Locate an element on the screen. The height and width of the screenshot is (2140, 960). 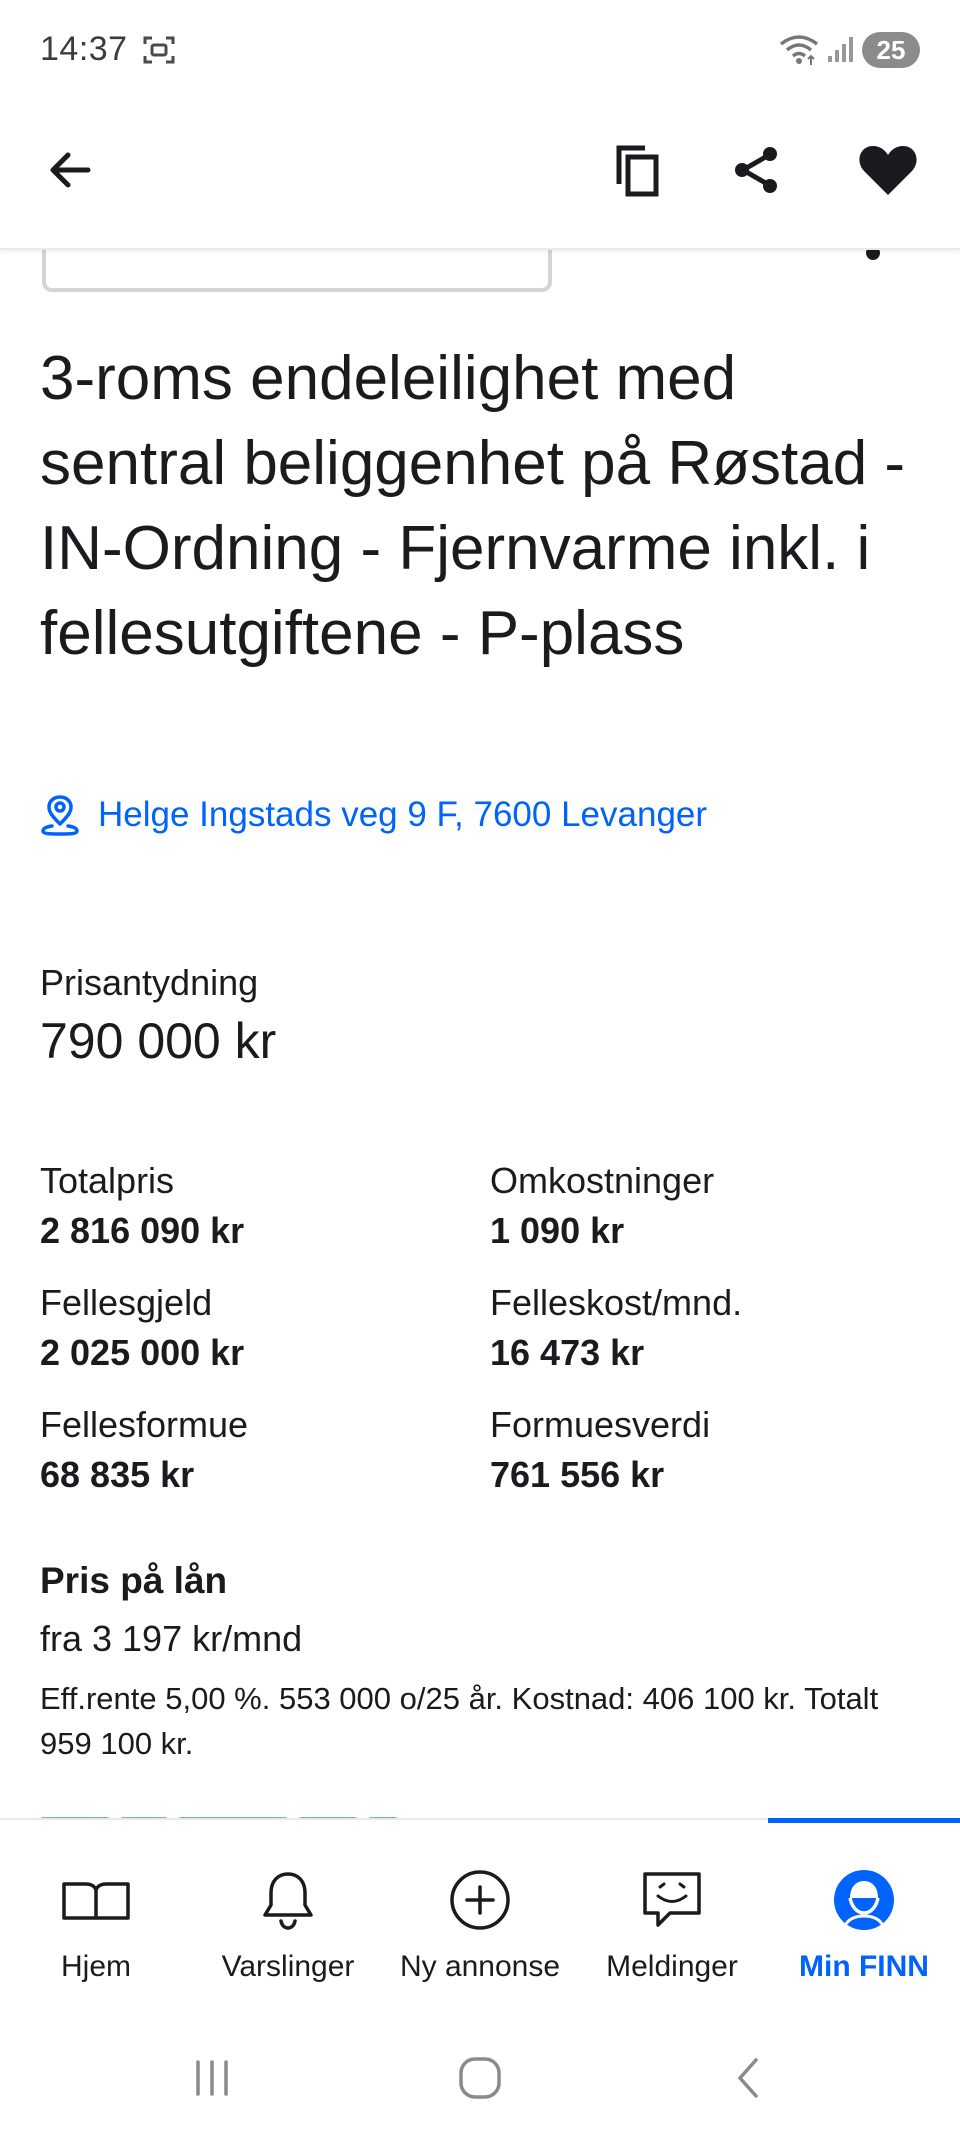
status-time: 14:37 is located at coordinates (84, 49).